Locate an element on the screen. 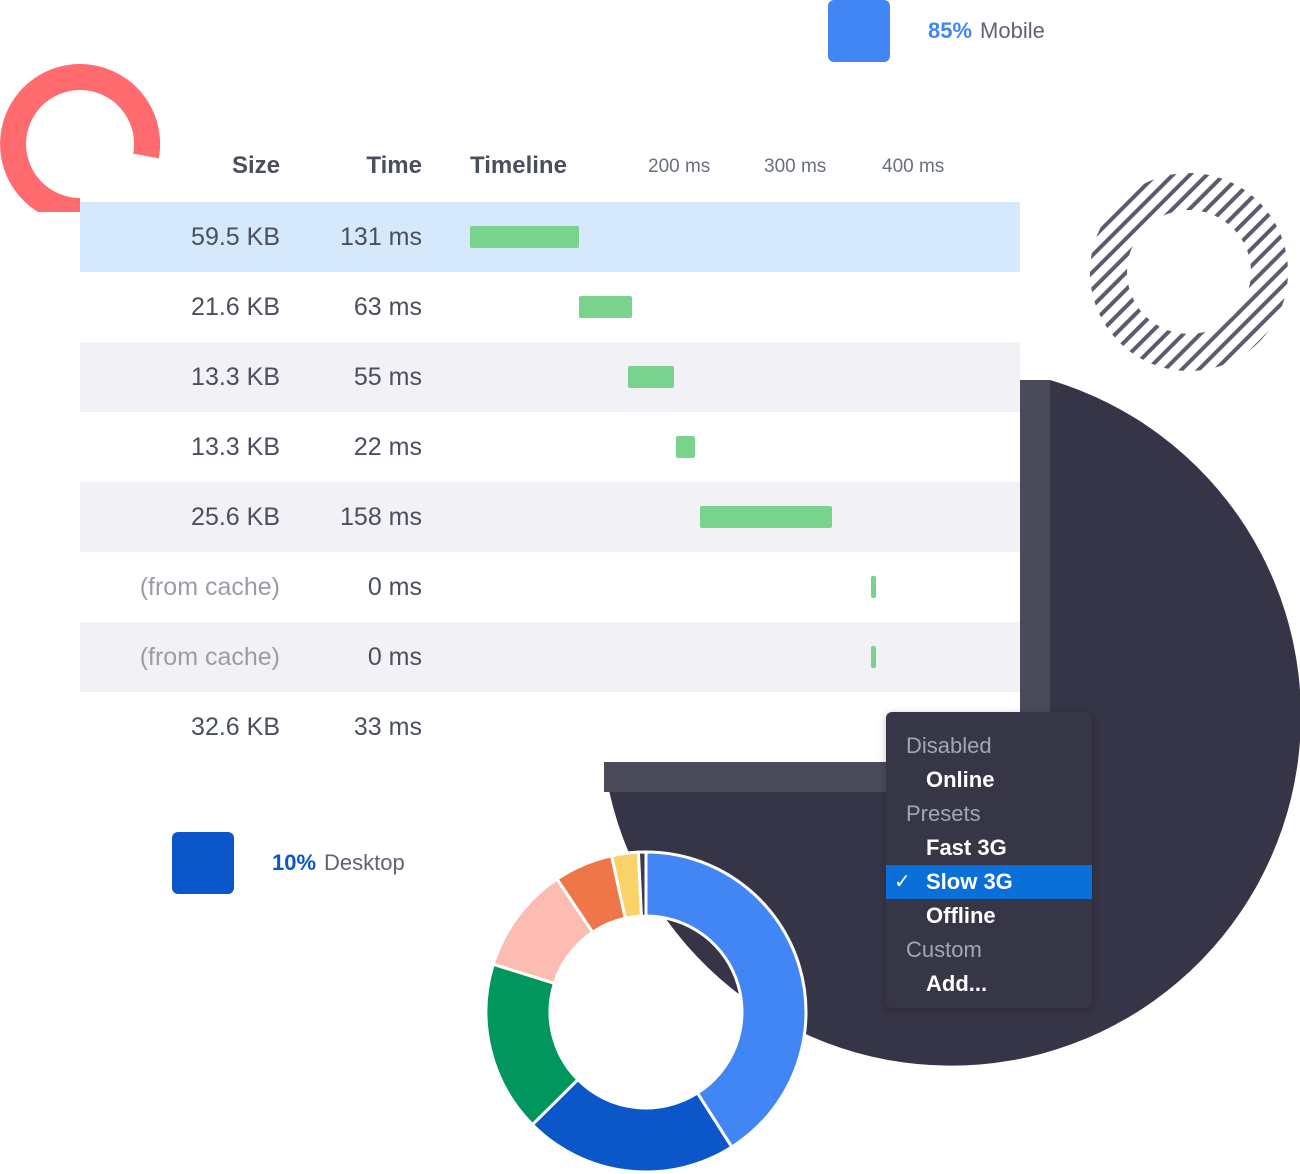 This screenshot has height=1174, width=1300. row-time-cell: 63 ms is located at coordinates (387, 307).